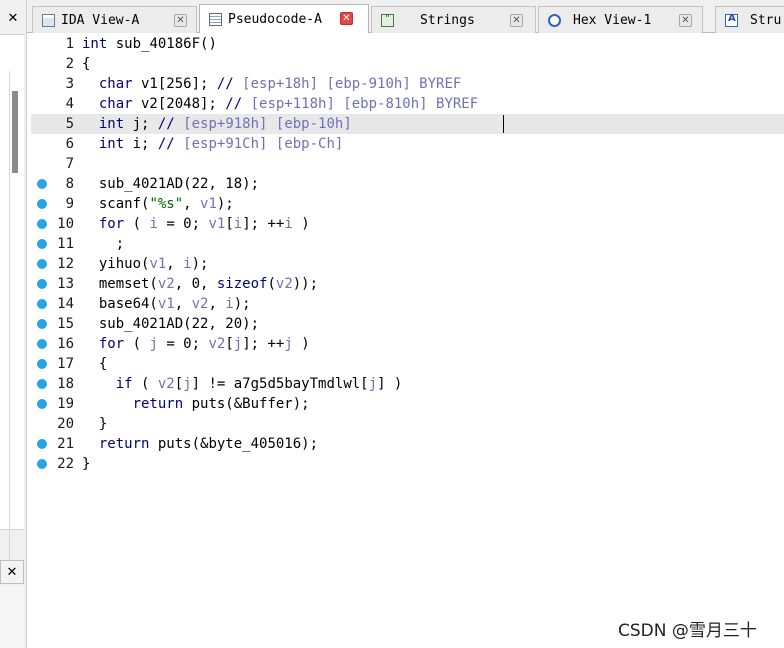  I want to click on code-line: 17 {, so click(407, 364).